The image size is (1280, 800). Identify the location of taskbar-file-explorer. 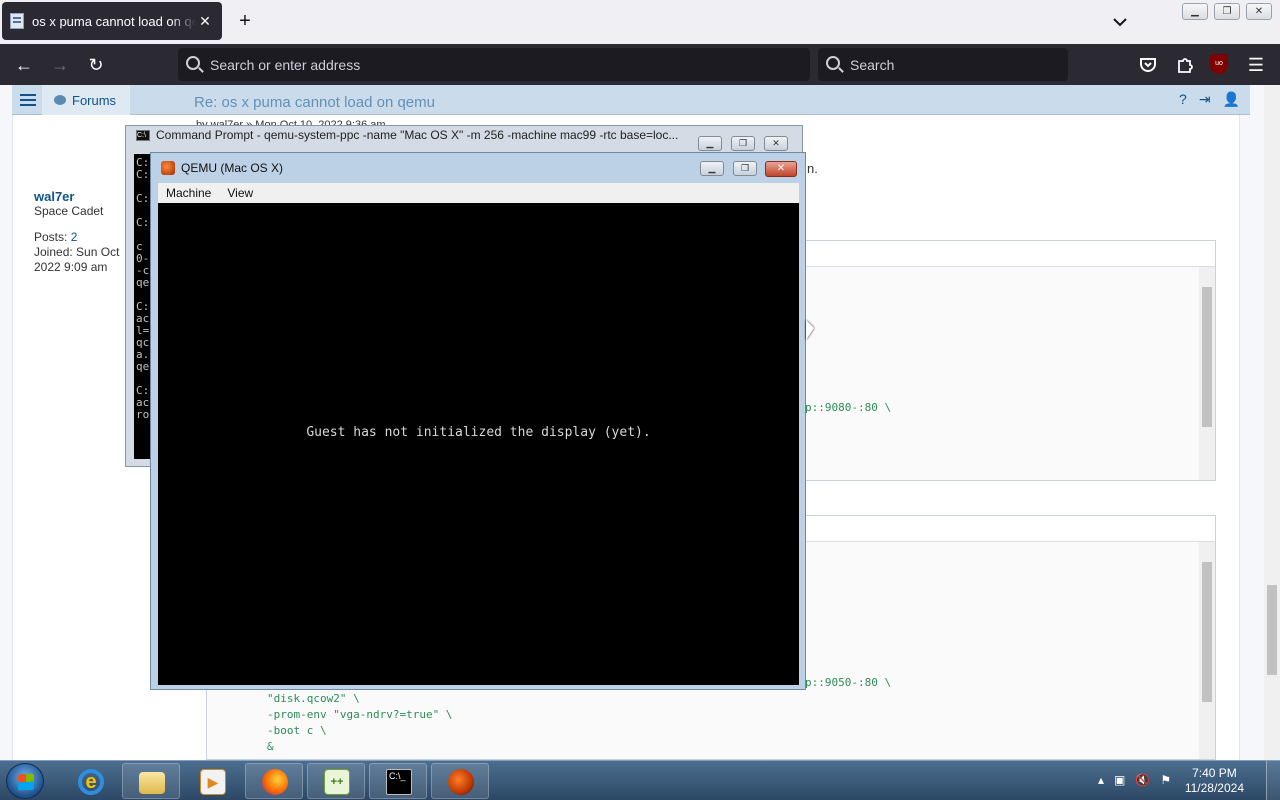
(151, 781).